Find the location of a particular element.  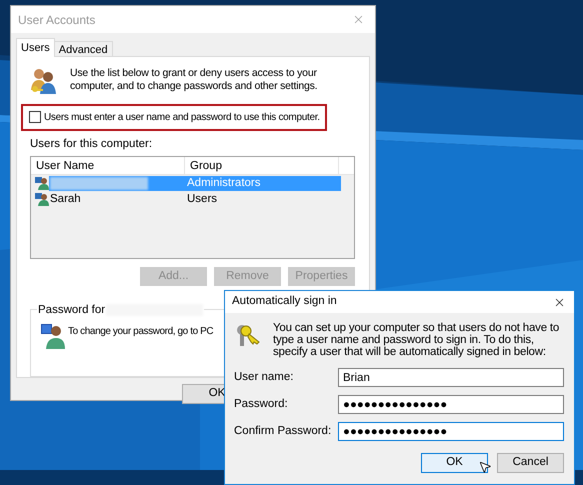

intro-text: Use the list below to grant or deny users access to your computer, and to change passwords and other settings. is located at coordinates (194, 80).